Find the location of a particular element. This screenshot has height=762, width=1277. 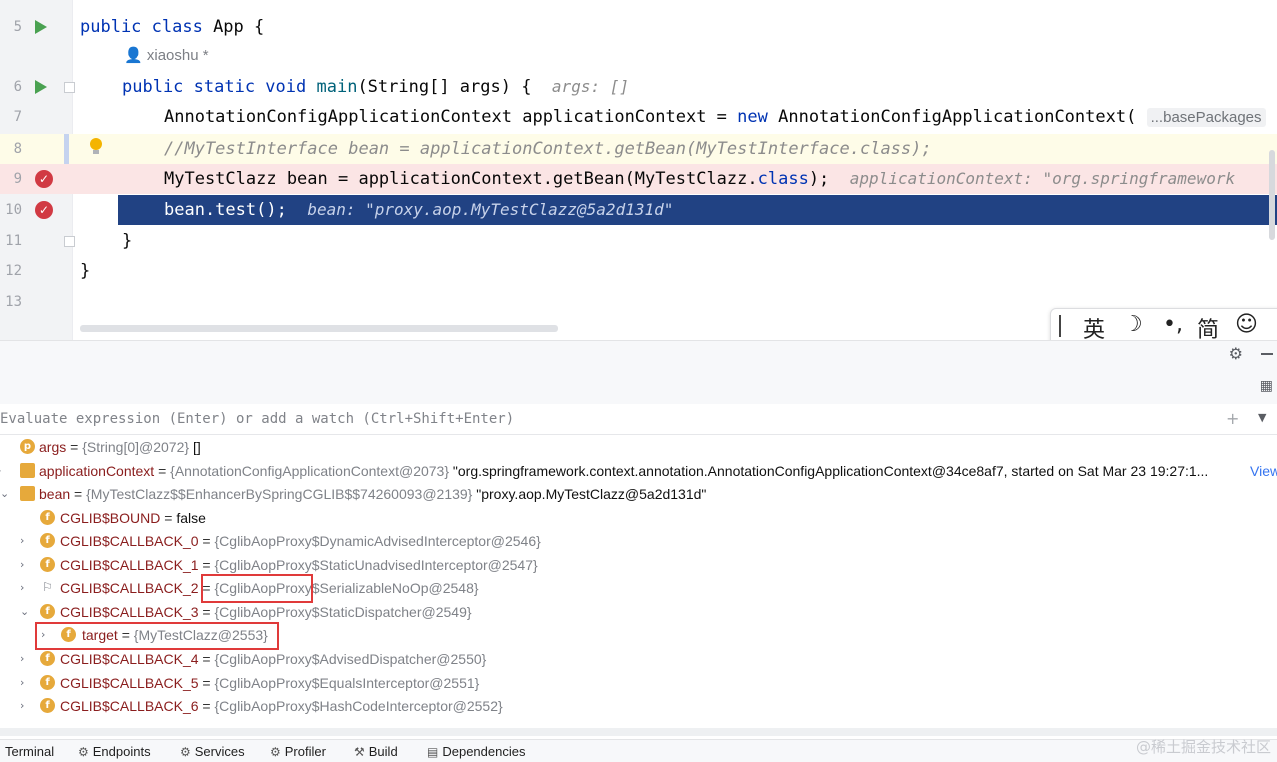

line-number: 5 is located at coordinates (17, 27).